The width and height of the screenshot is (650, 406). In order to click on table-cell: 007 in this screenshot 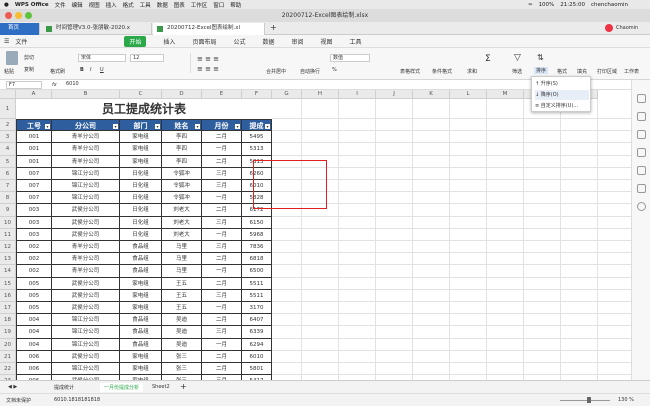, I will do `click(34, 198)`.